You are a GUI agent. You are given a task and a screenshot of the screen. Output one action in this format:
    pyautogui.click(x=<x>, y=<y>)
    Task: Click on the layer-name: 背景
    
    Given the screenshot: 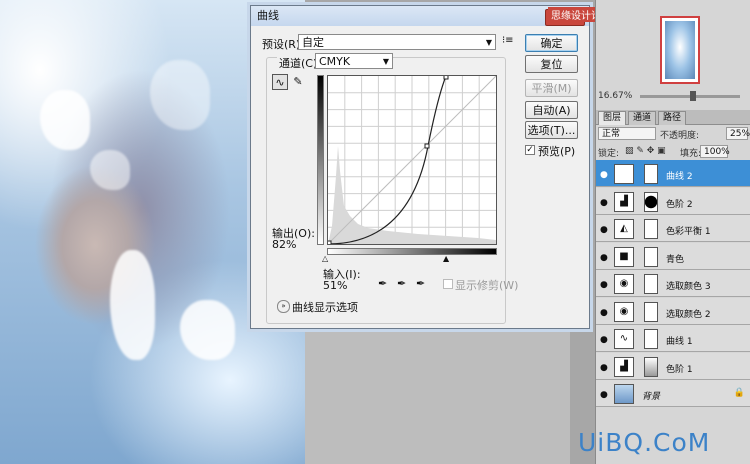 What is the action you would take?
    pyautogui.click(x=651, y=397)
    